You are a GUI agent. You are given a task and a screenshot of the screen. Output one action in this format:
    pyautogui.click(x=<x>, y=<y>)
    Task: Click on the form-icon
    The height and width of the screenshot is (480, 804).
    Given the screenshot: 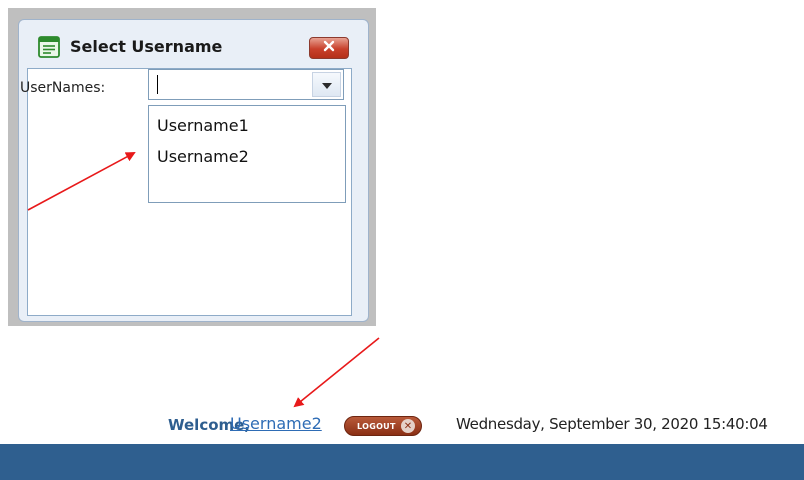 What is the action you would take?
    pyautogui.click(x=49, y=47)
    